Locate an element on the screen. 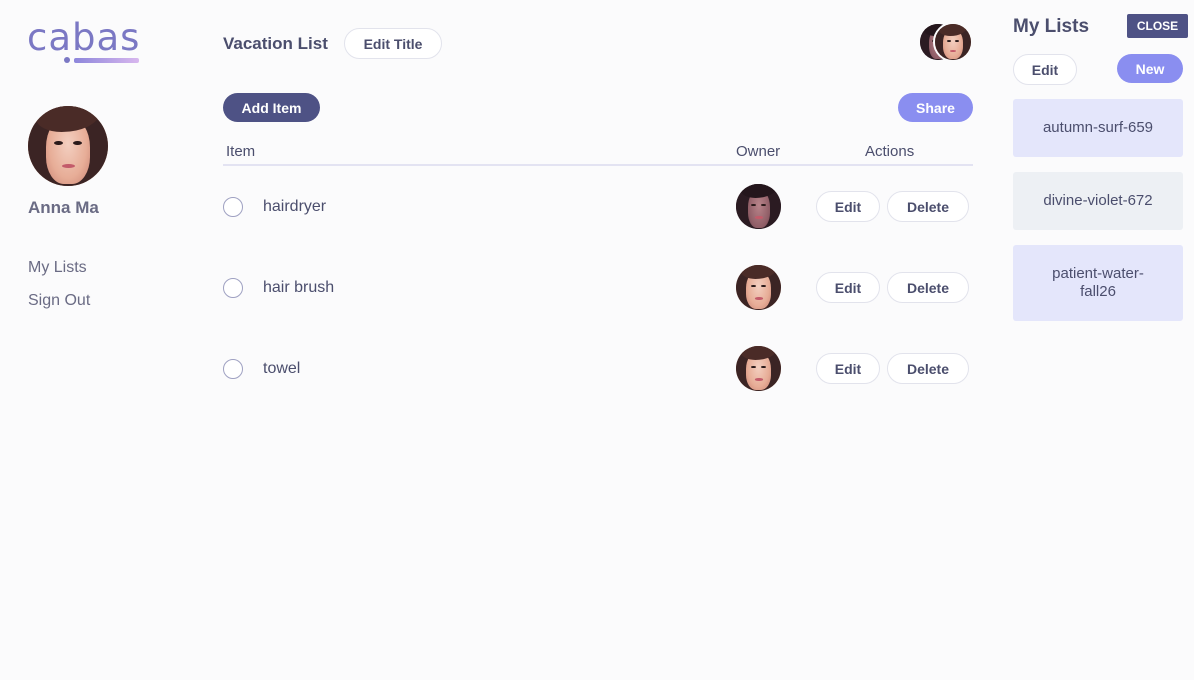  table-row: hairdryer Edit Delete is located at coordinates (598, 206).